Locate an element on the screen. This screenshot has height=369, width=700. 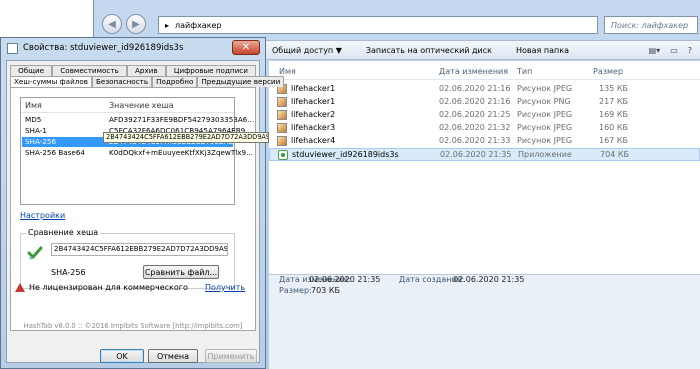
tab-archive: Архив is located at coordinates (146, 70).